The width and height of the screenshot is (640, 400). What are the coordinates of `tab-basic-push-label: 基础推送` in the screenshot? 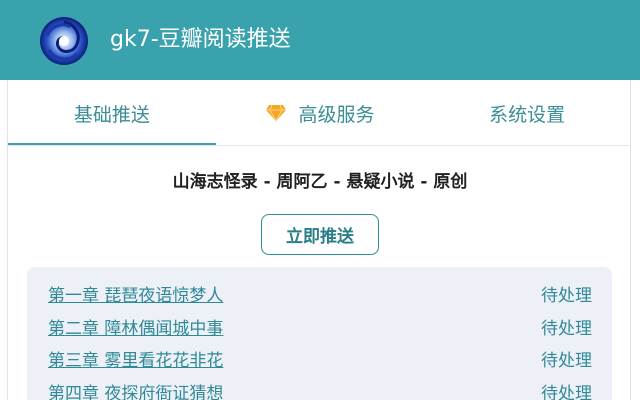 It's located at (111, 114).